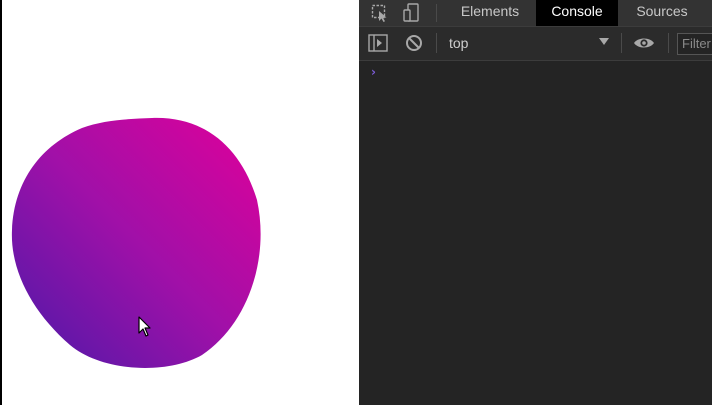 Image resolution: width=712 pixels, height=405 pixels. Describe the element at coordinates (644, 43) in the screenshot. I see `live-expression-eye-icon` at that location.